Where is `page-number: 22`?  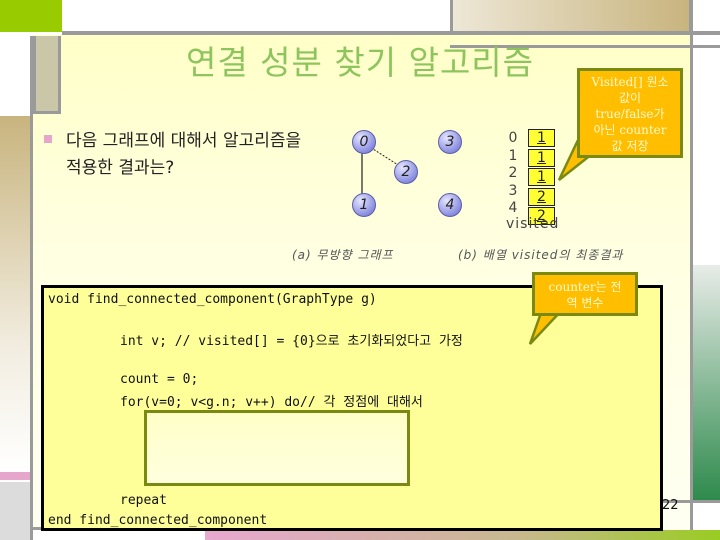 page-number: 22 is located at coordinates (670, 505).